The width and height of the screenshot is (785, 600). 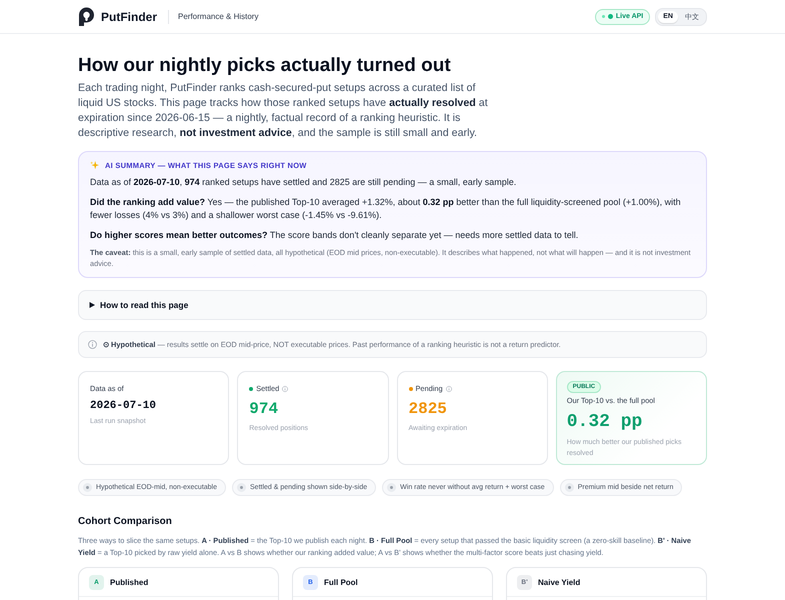 What do you see at coordinates (610, 16) in the screenshot?
I see `status-dot-icon` at bounding box center [610, 16].